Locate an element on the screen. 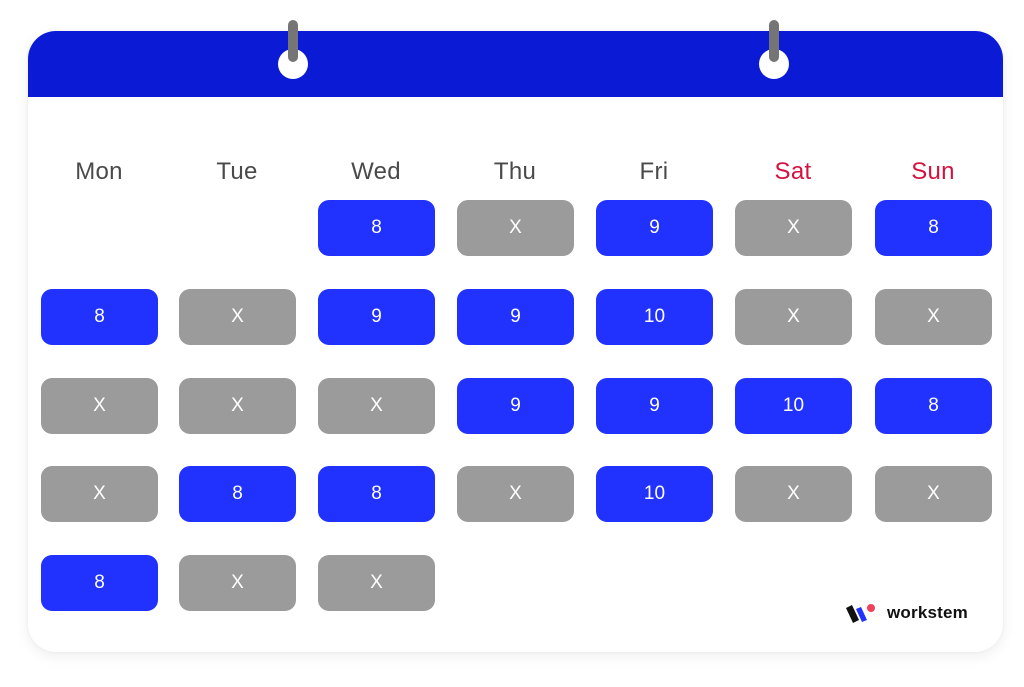 The width and height of the screenshot is (1024, 687). weekday-label-sun: Sun is located at coordinates (933, 171).